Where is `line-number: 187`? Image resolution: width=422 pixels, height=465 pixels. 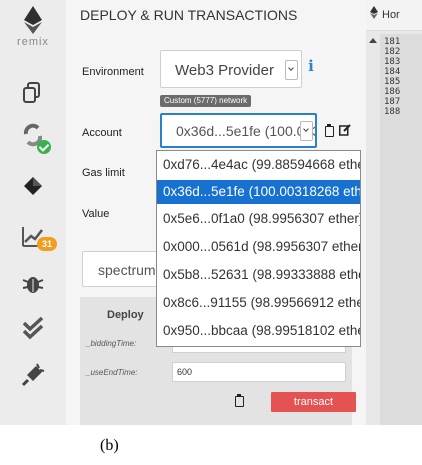
line-number: 187 is located at coordinates (392, 102).